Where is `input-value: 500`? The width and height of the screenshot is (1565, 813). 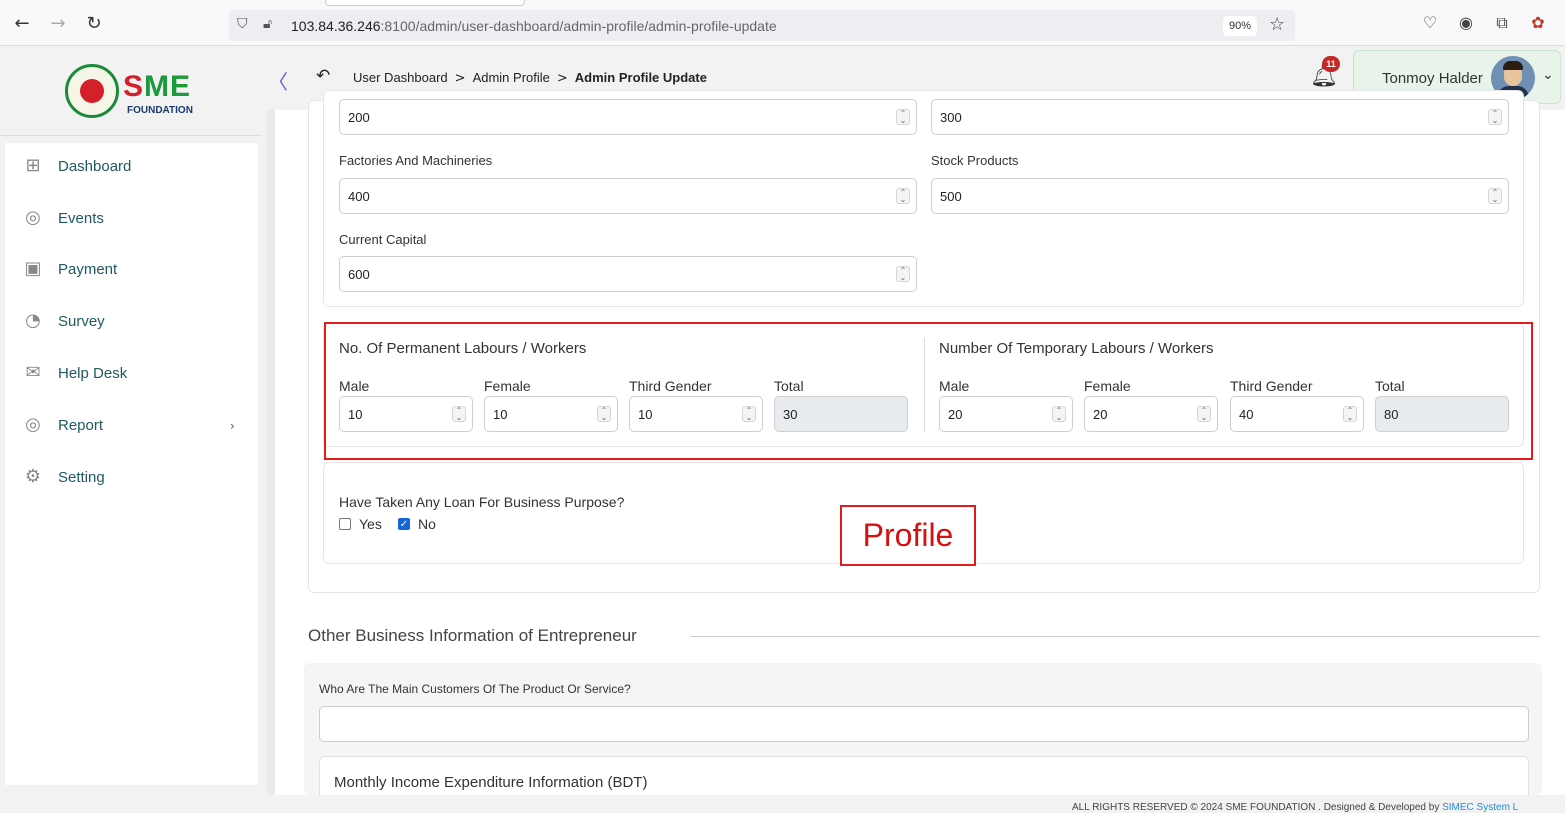 input-value: 500 is located at coordinates (951, 196).